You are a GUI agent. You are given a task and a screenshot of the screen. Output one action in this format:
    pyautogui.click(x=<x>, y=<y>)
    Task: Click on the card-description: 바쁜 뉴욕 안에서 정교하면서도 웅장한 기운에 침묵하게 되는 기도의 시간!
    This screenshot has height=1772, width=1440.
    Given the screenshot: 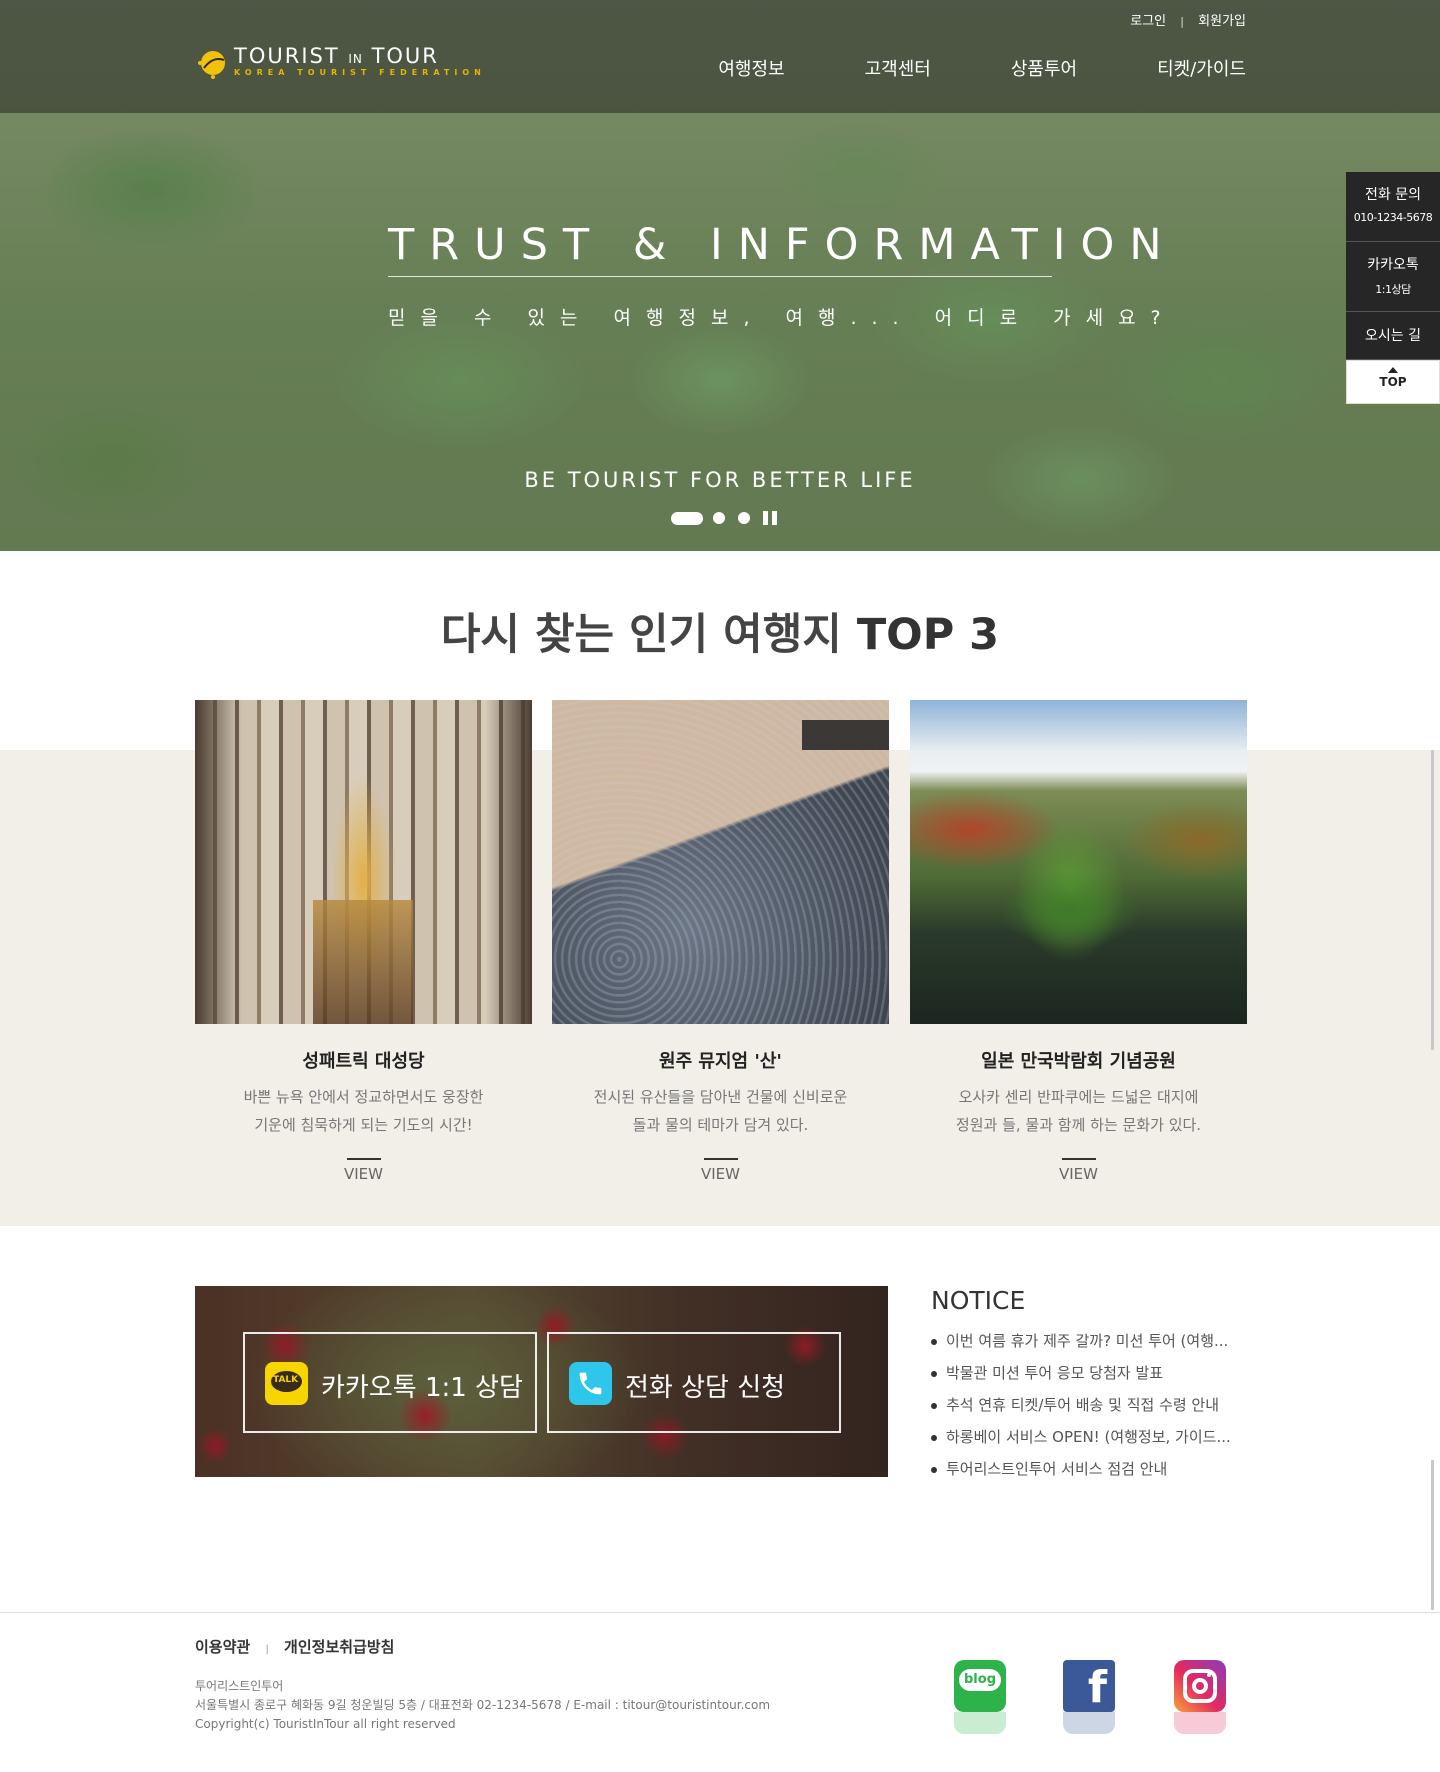 What is the action you would take?
    pyautogui.click(x=363, y=1111)
    